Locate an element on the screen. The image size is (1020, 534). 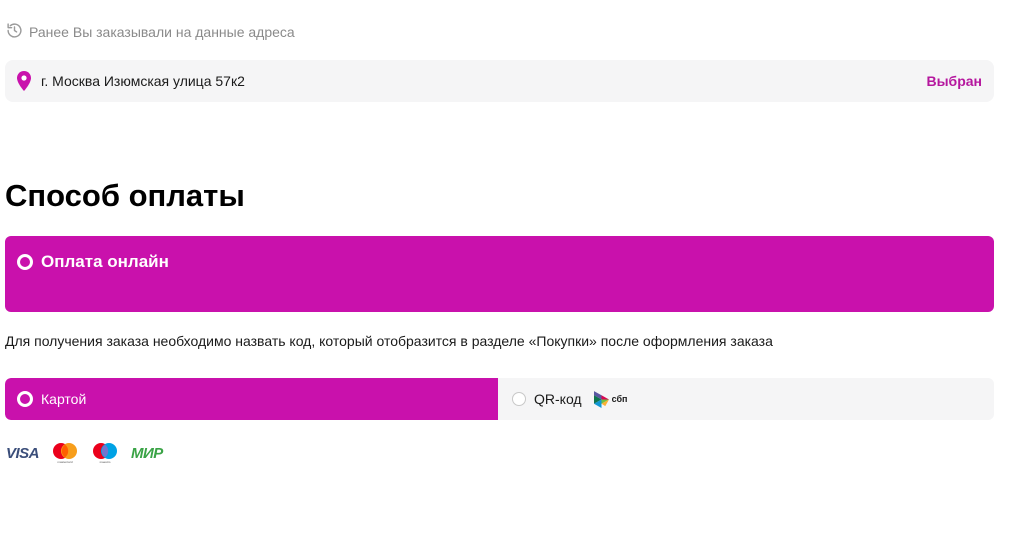
card-brand-logos: VISA mastercard maestro МИР is located at coordinates (84, 453).